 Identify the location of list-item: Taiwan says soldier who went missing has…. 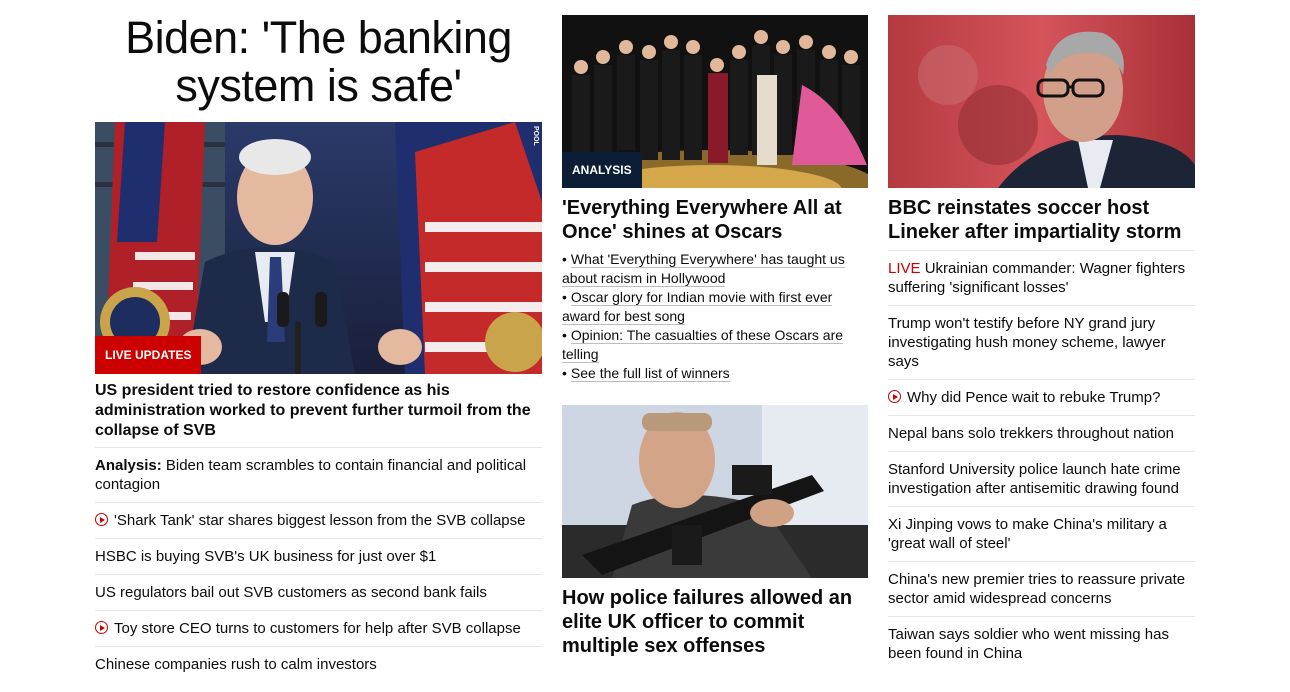
(1041, 643).